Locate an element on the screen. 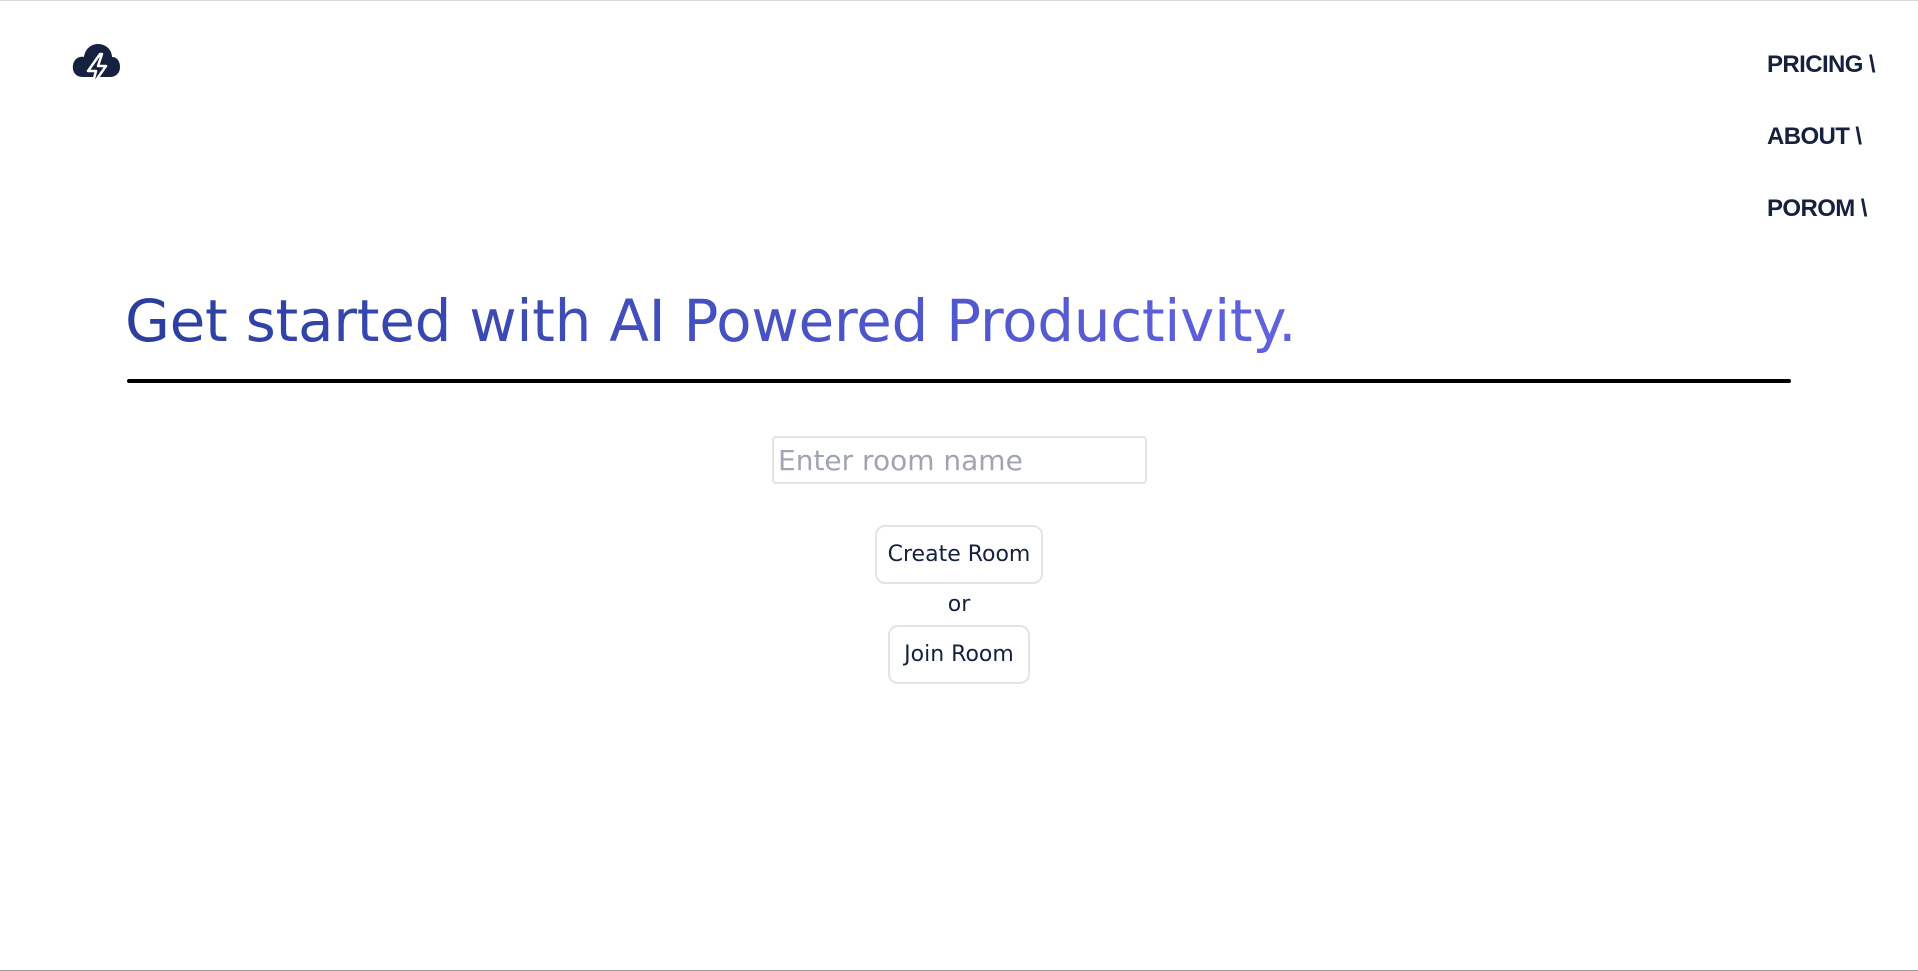  hero-divider is located at coordinates (959, 381).